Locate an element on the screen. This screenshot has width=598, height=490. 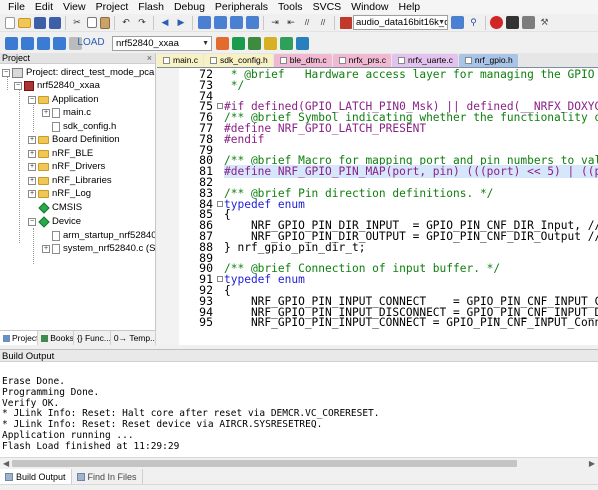
unindent-icon: ⇤ is located at coordinates (291, 22).